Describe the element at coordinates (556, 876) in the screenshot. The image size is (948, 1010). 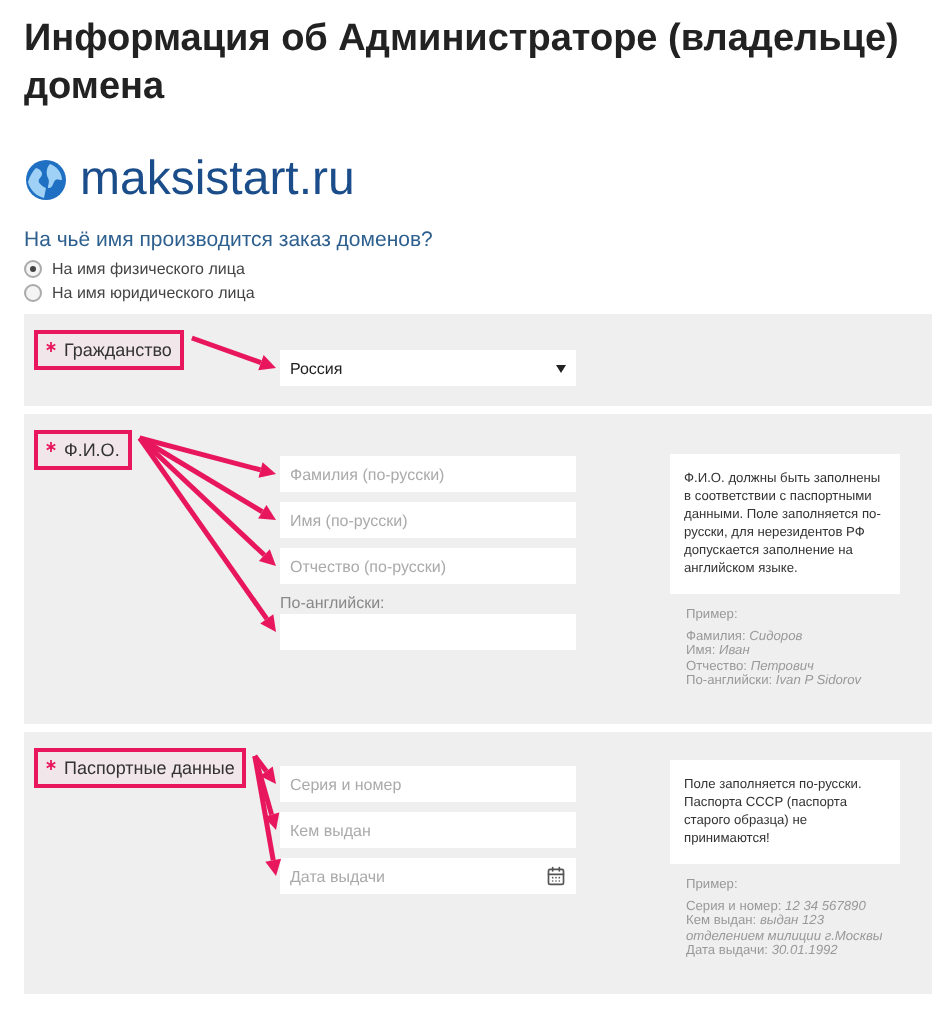
I see `calendar-icon` at that location.